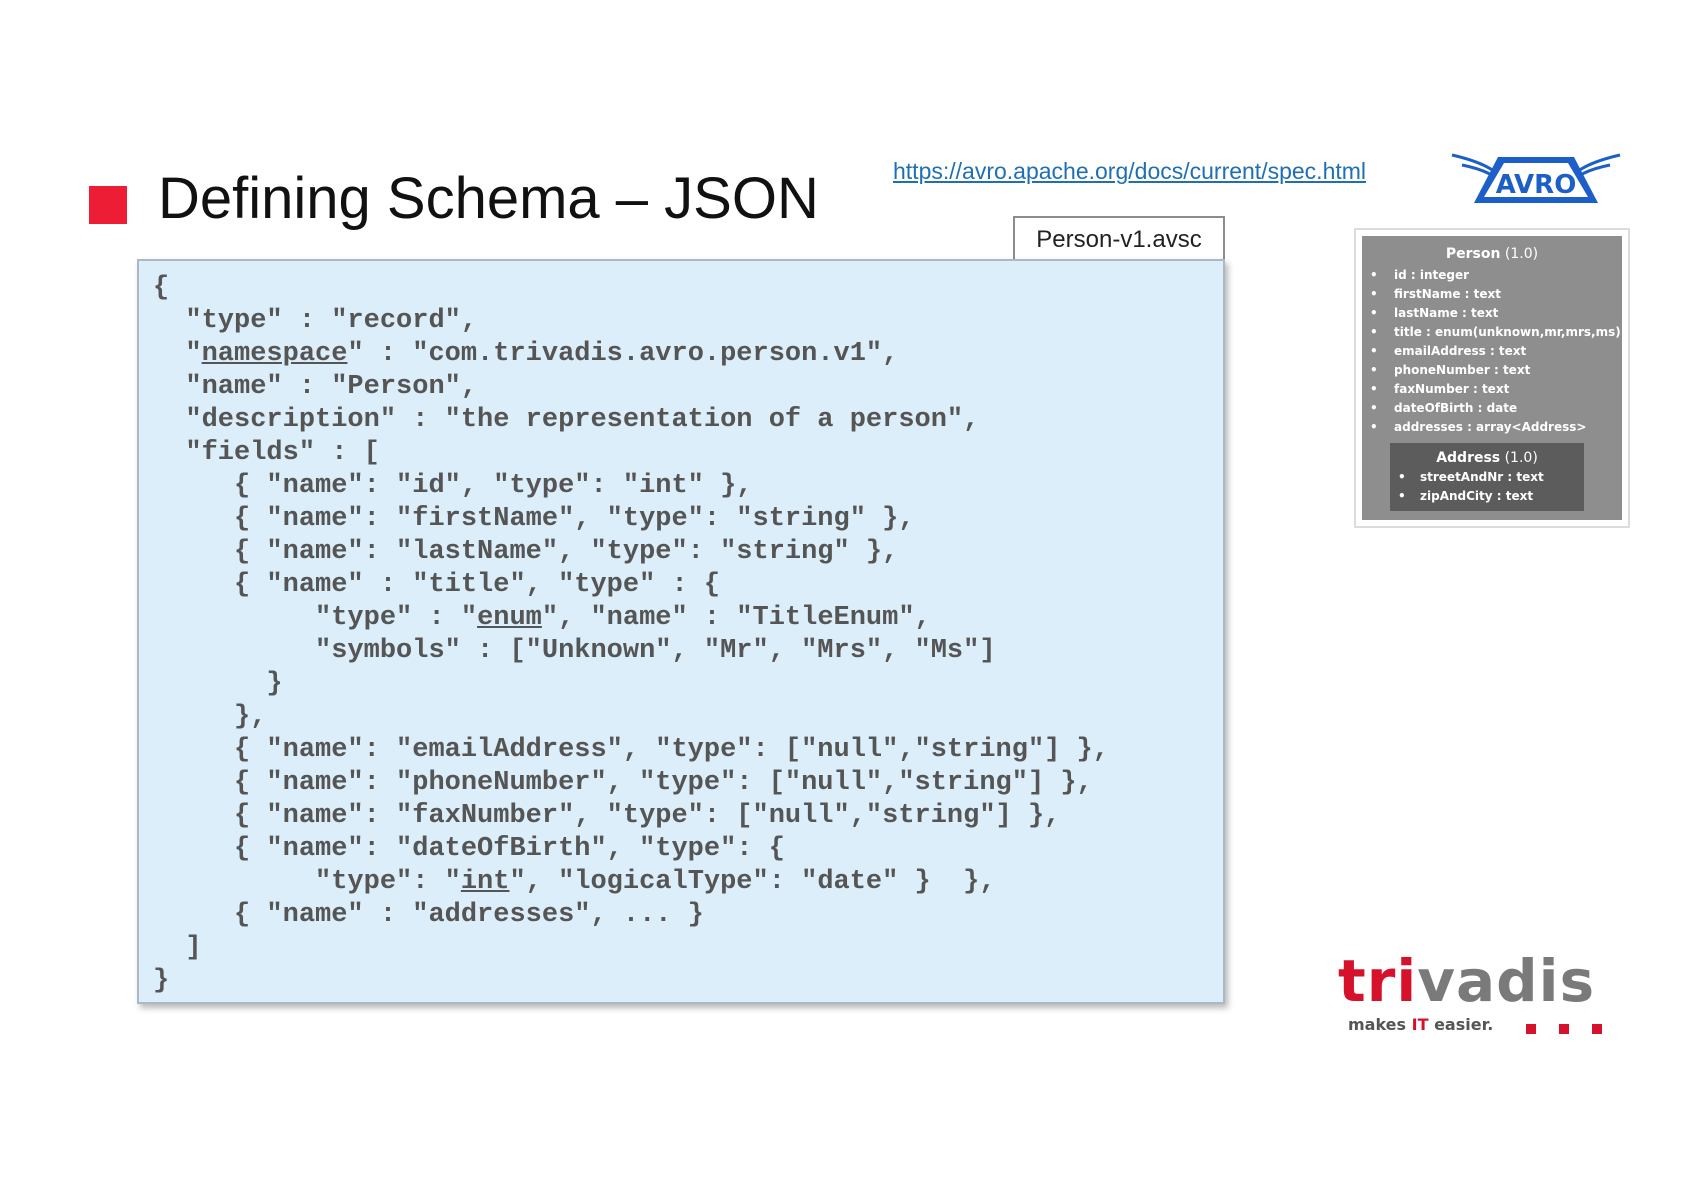 The image size is (1684, 1190). I want to click on title-bullet-square, so click(108, 205).